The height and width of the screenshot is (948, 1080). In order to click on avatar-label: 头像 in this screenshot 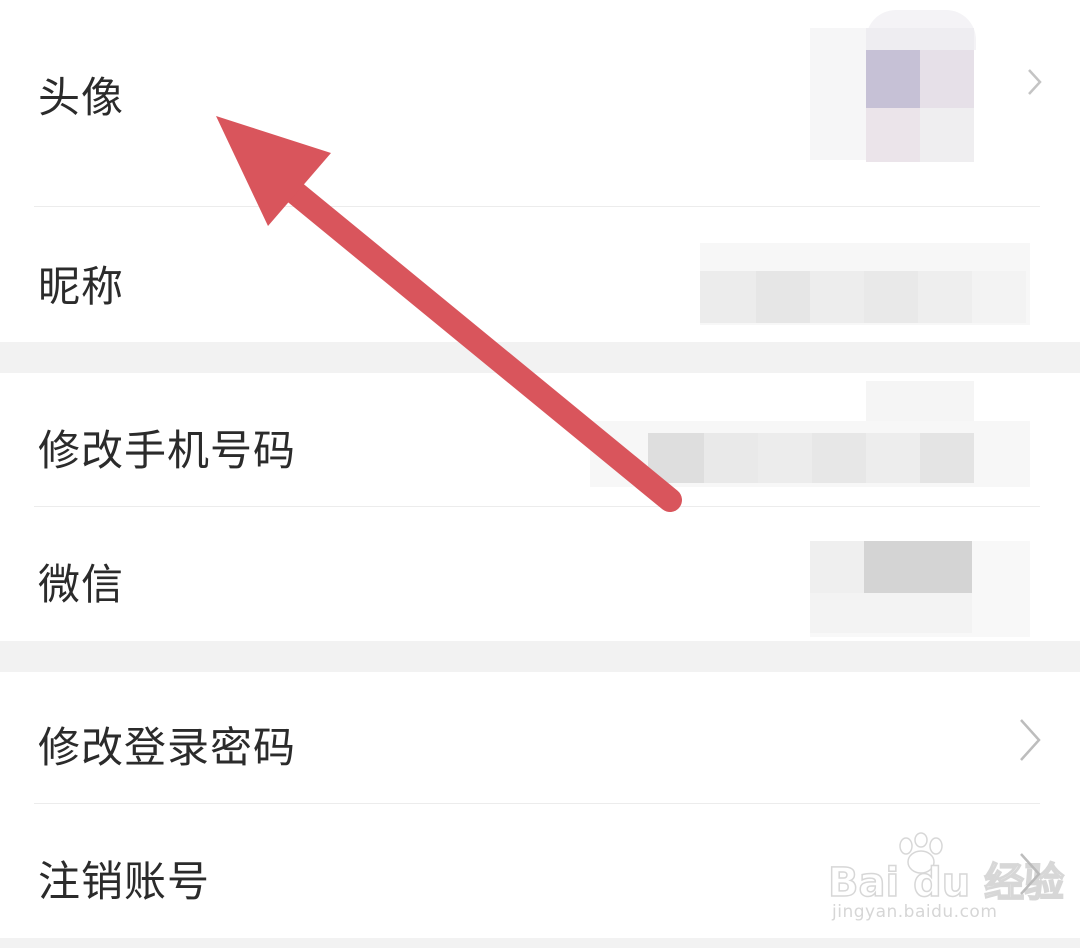, I will do `click(81, 97)`.